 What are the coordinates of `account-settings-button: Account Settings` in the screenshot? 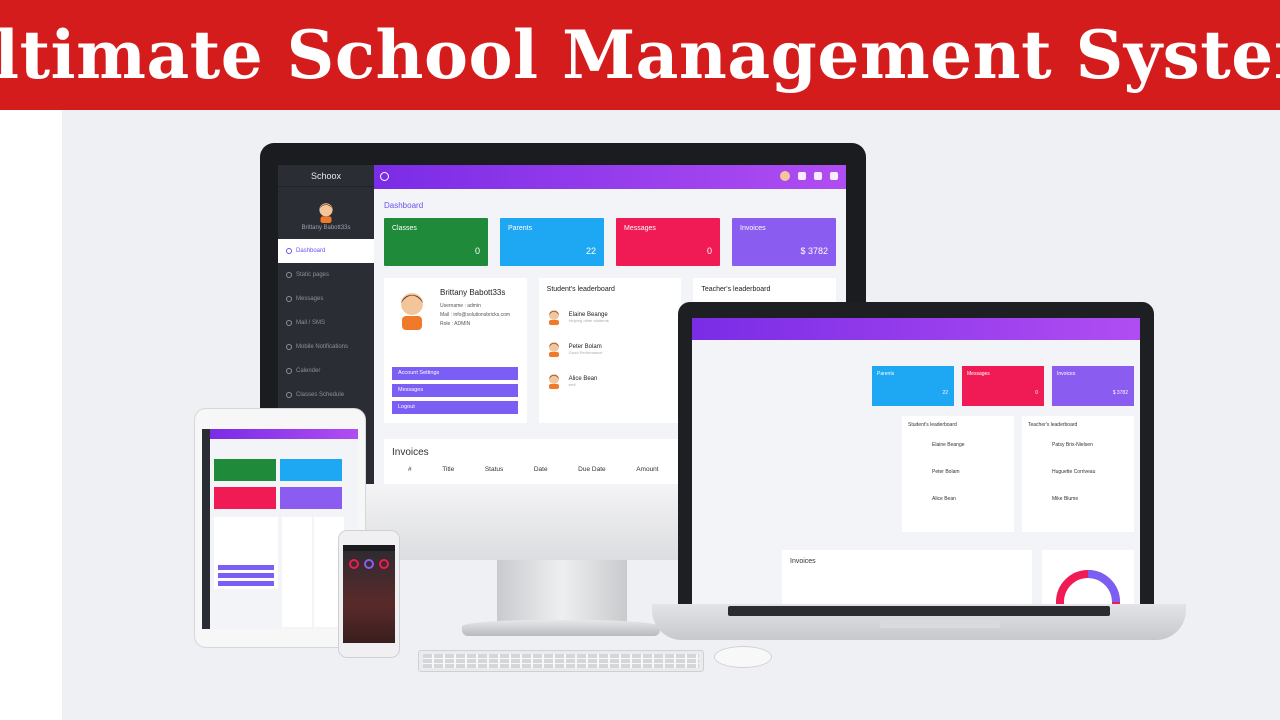 It's located at (455, 373).